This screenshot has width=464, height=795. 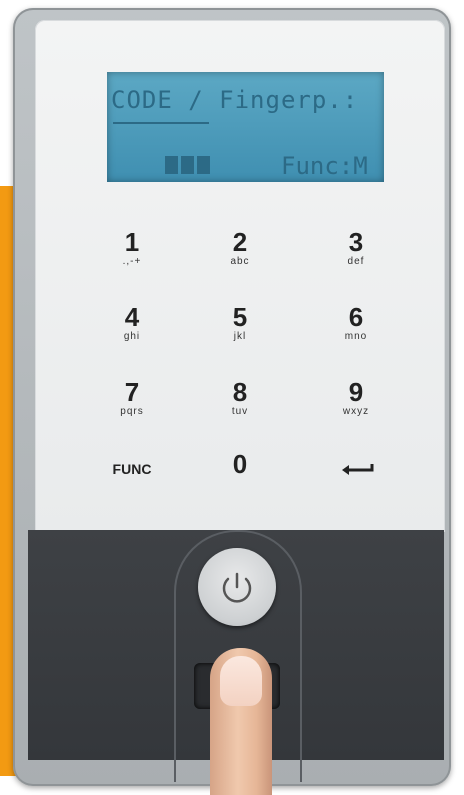 I want to click on enter-key, so click(x=356, y=469).